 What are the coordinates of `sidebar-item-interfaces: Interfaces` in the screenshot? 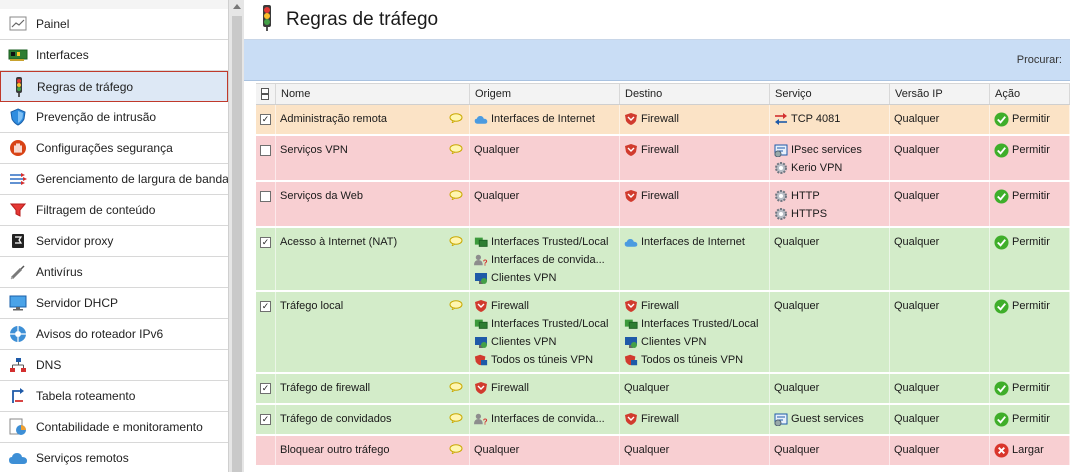 It's located at (114, 55).